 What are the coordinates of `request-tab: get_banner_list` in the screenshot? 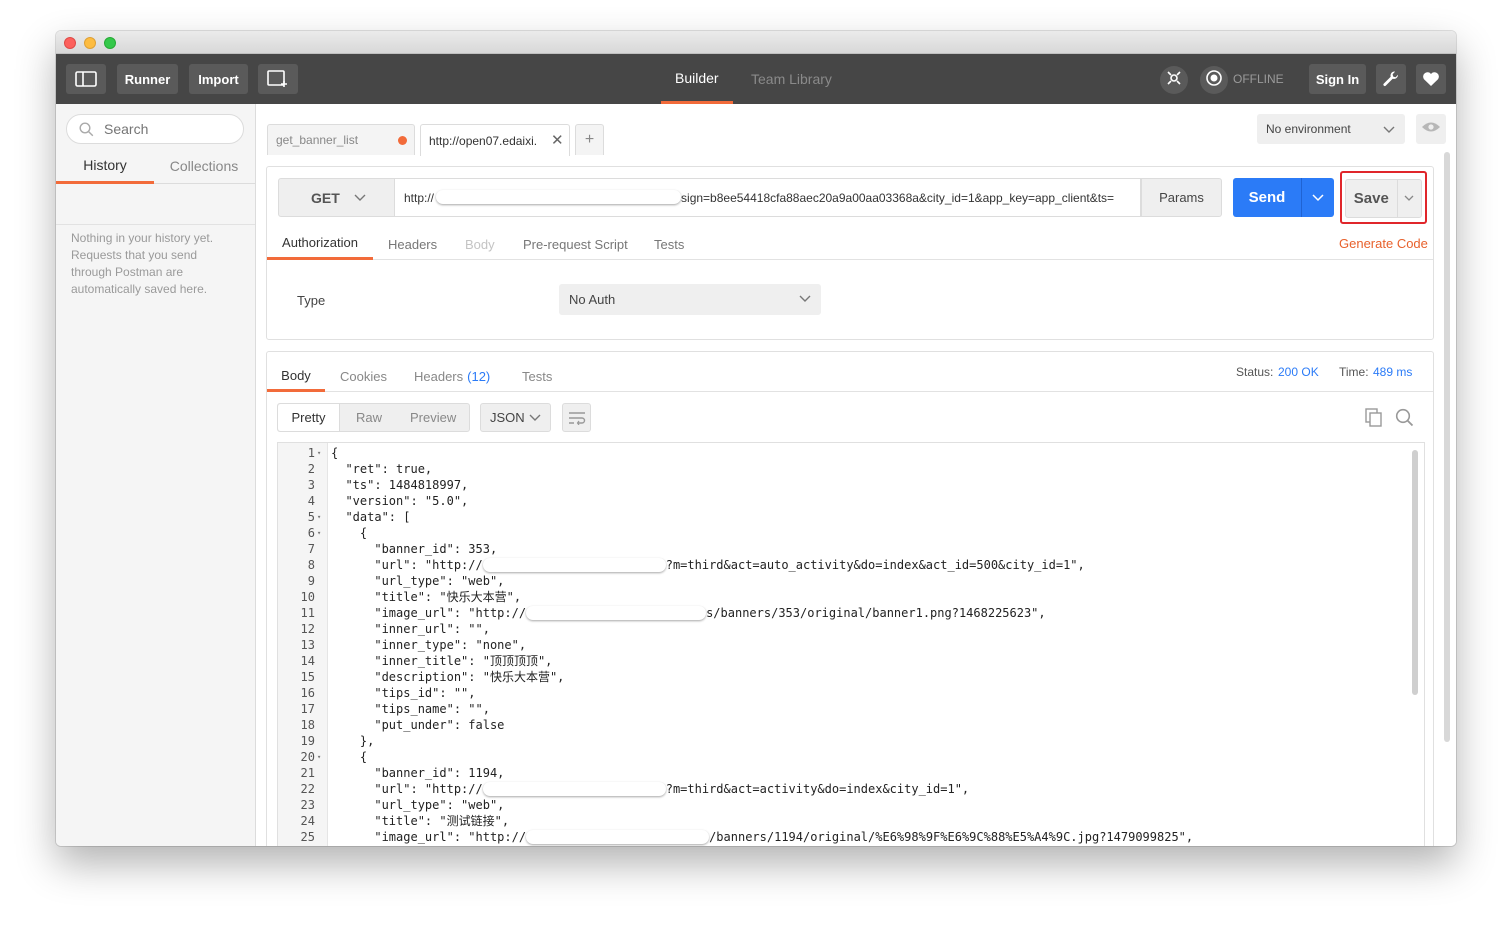 It's located at (341, 139).